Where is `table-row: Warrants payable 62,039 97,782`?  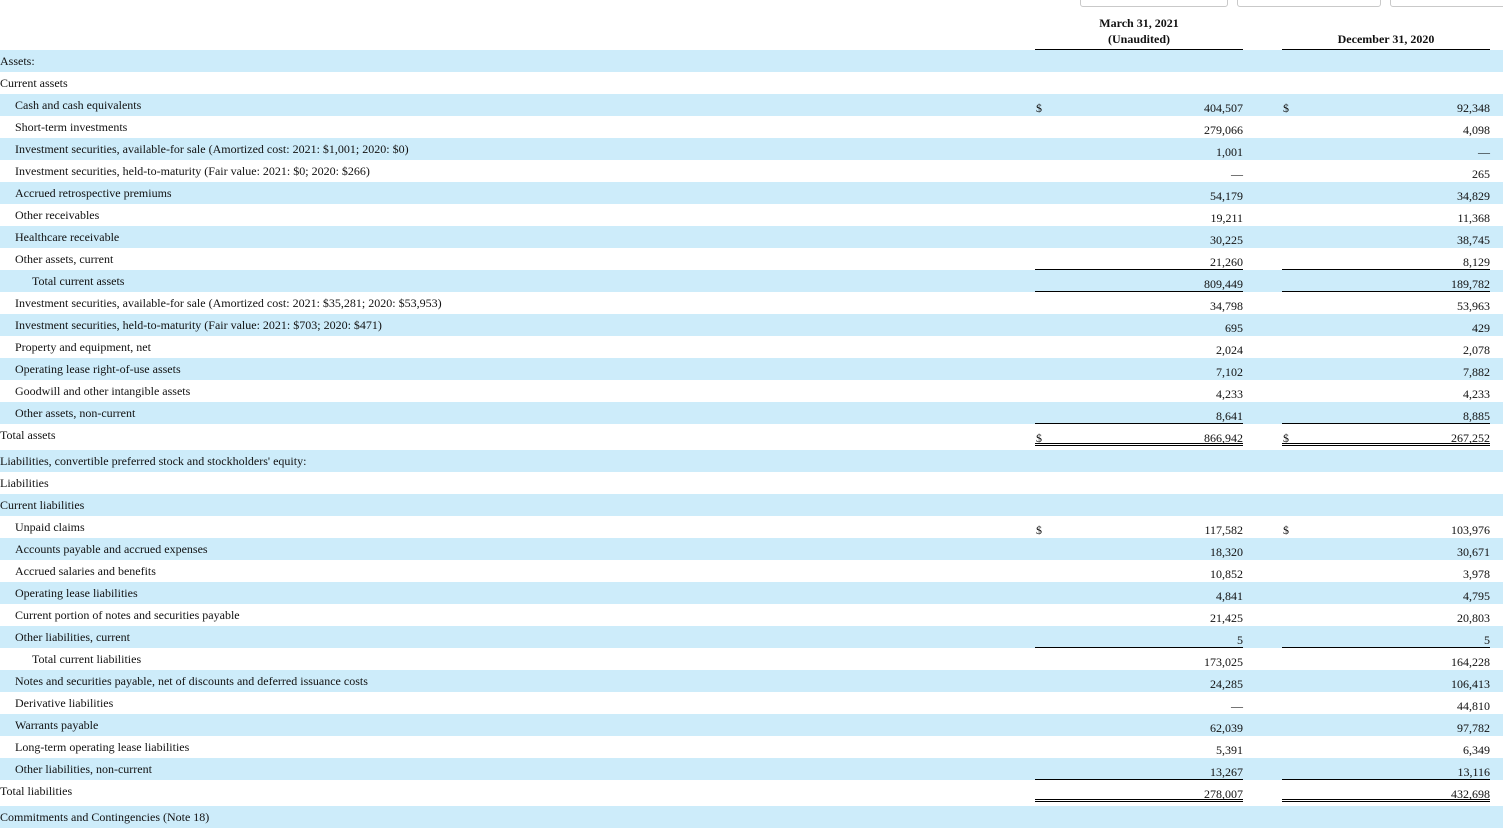
table-row: Warrants payable 62,039 97,782 is located at coordinates (751, 725).